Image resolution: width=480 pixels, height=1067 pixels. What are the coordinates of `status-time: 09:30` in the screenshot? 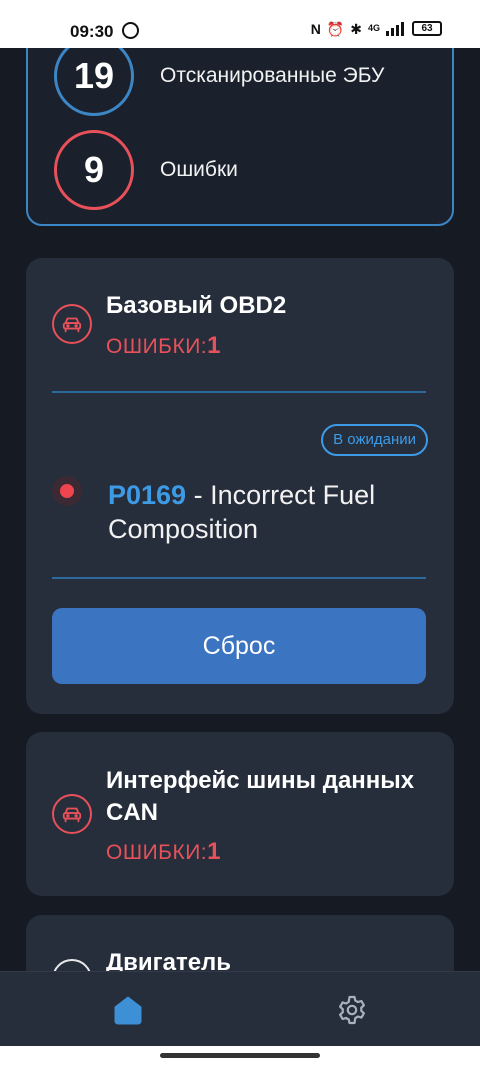 It's located at (92, 31).